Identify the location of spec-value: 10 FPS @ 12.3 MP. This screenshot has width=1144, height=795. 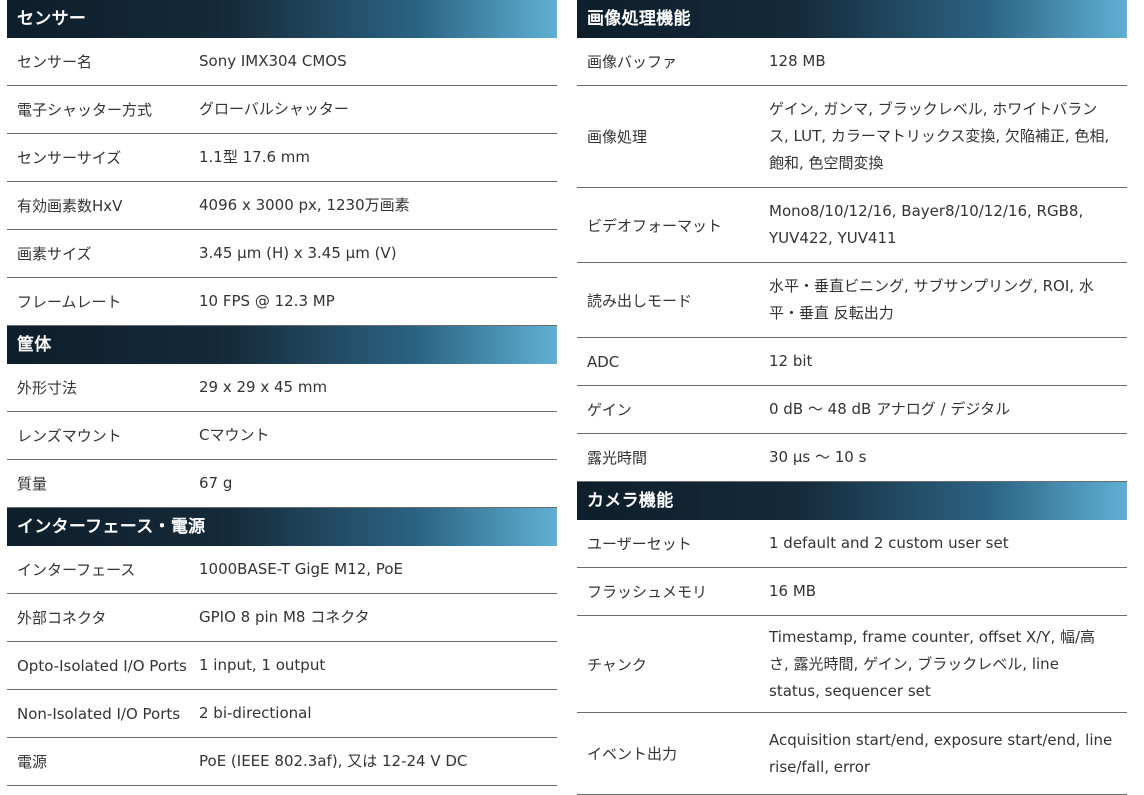
(267, 301).